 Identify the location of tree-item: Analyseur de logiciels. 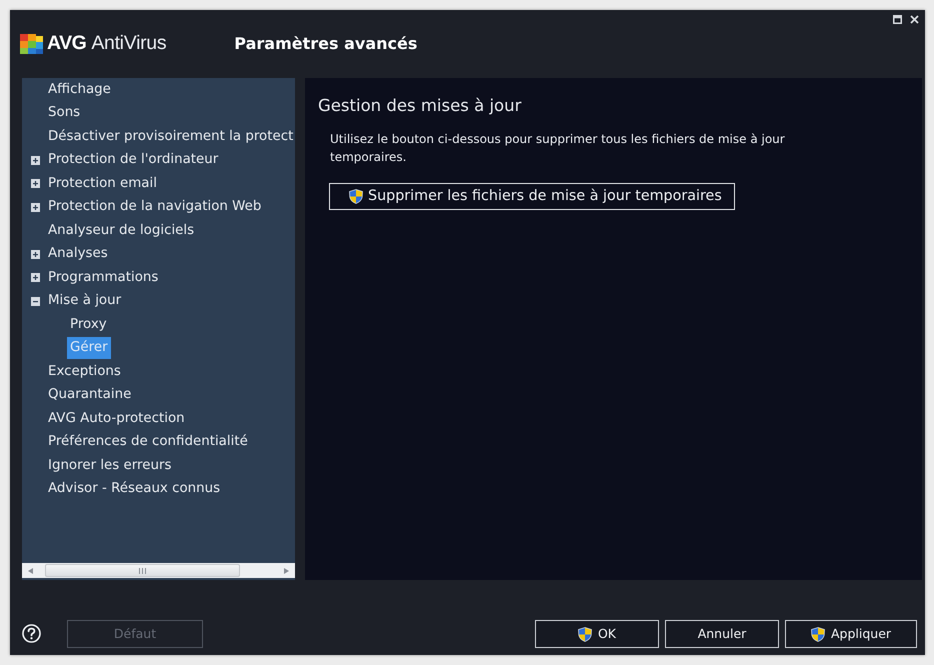
(121, 230).